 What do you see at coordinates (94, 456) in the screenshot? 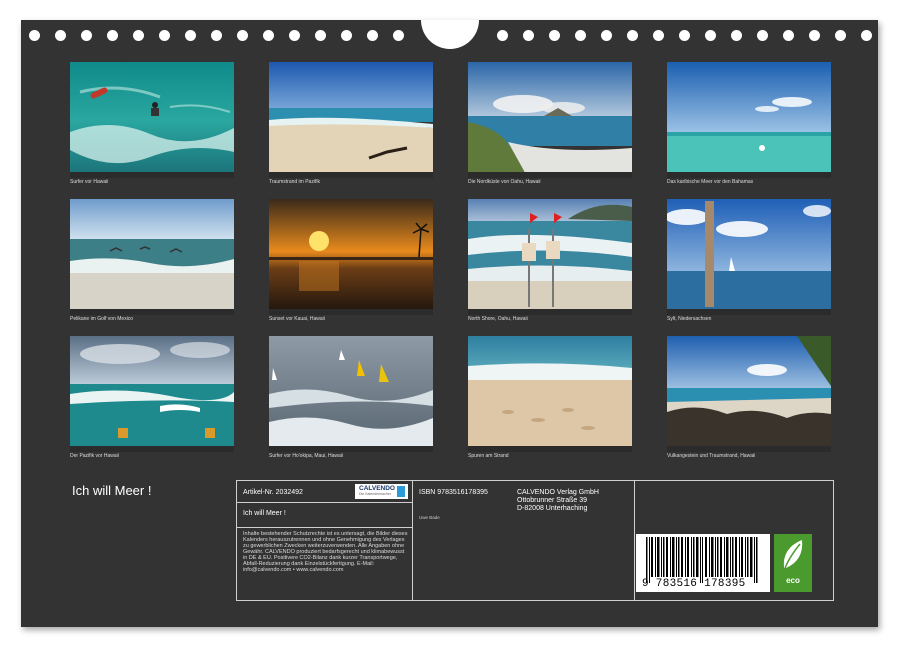
I see `photo-caption: Der Pazifik vor Hawaii` at bounding box center [94, 456].